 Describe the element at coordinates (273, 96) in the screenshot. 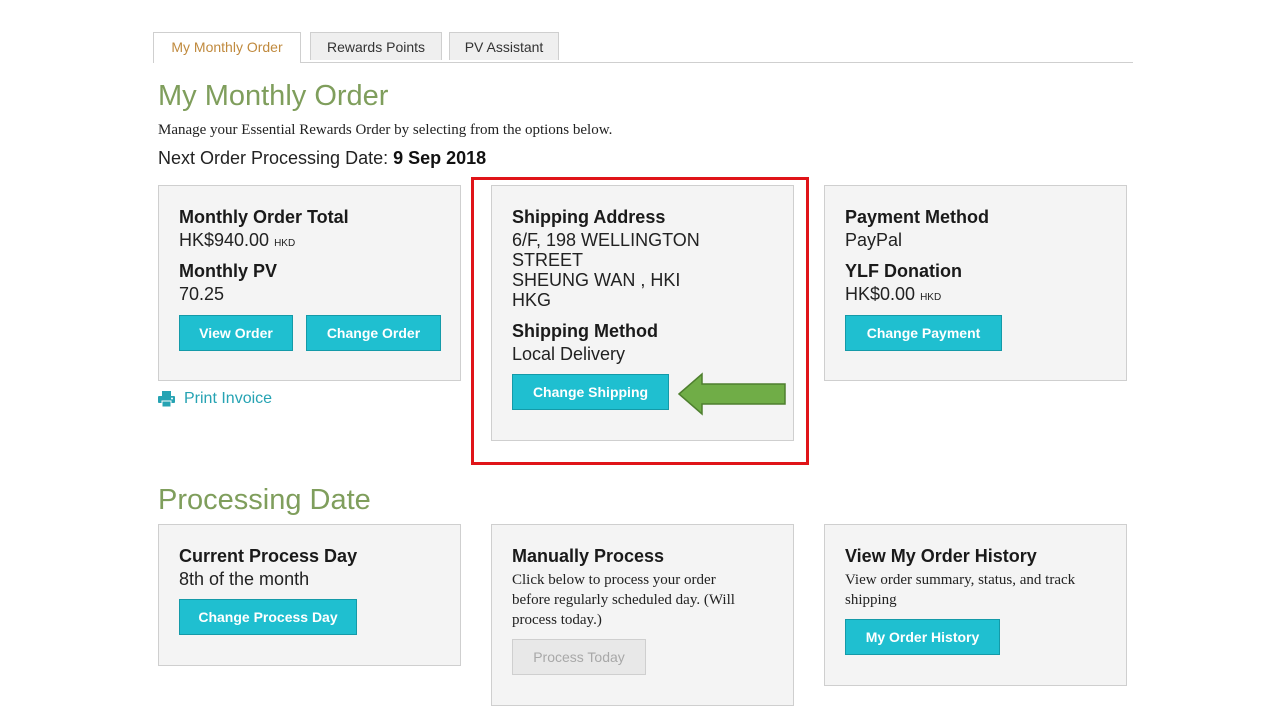

I see `page-title: My Monthly Order` at that location.